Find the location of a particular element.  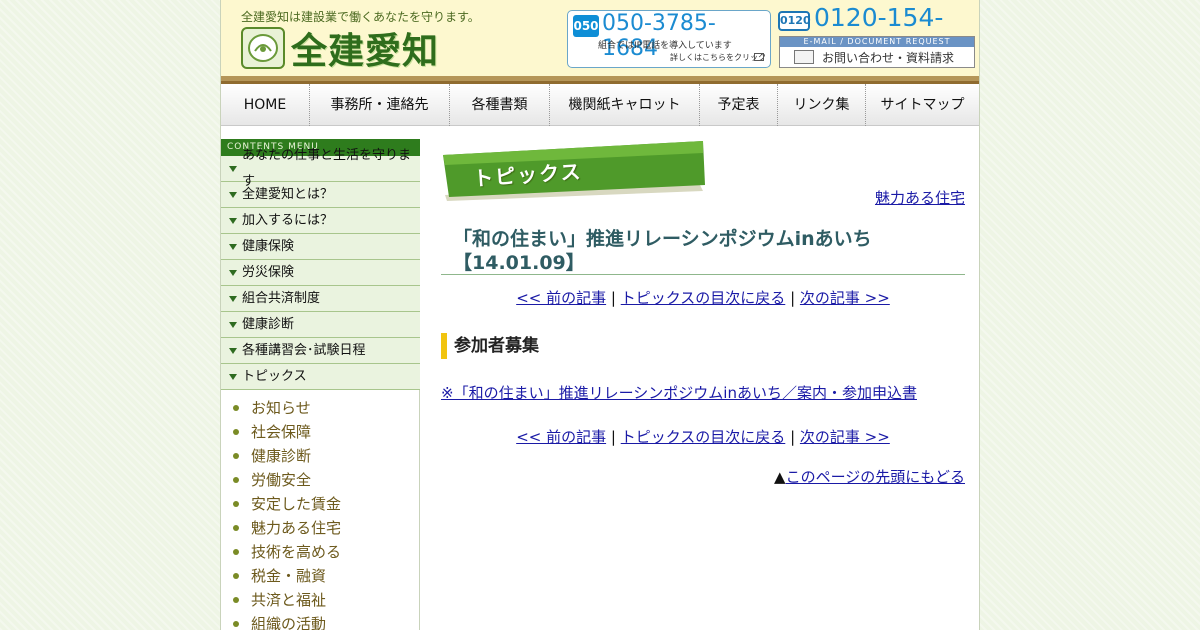

sublist-item-wages: 安定した賃金 is located at coordinates (320, 504).